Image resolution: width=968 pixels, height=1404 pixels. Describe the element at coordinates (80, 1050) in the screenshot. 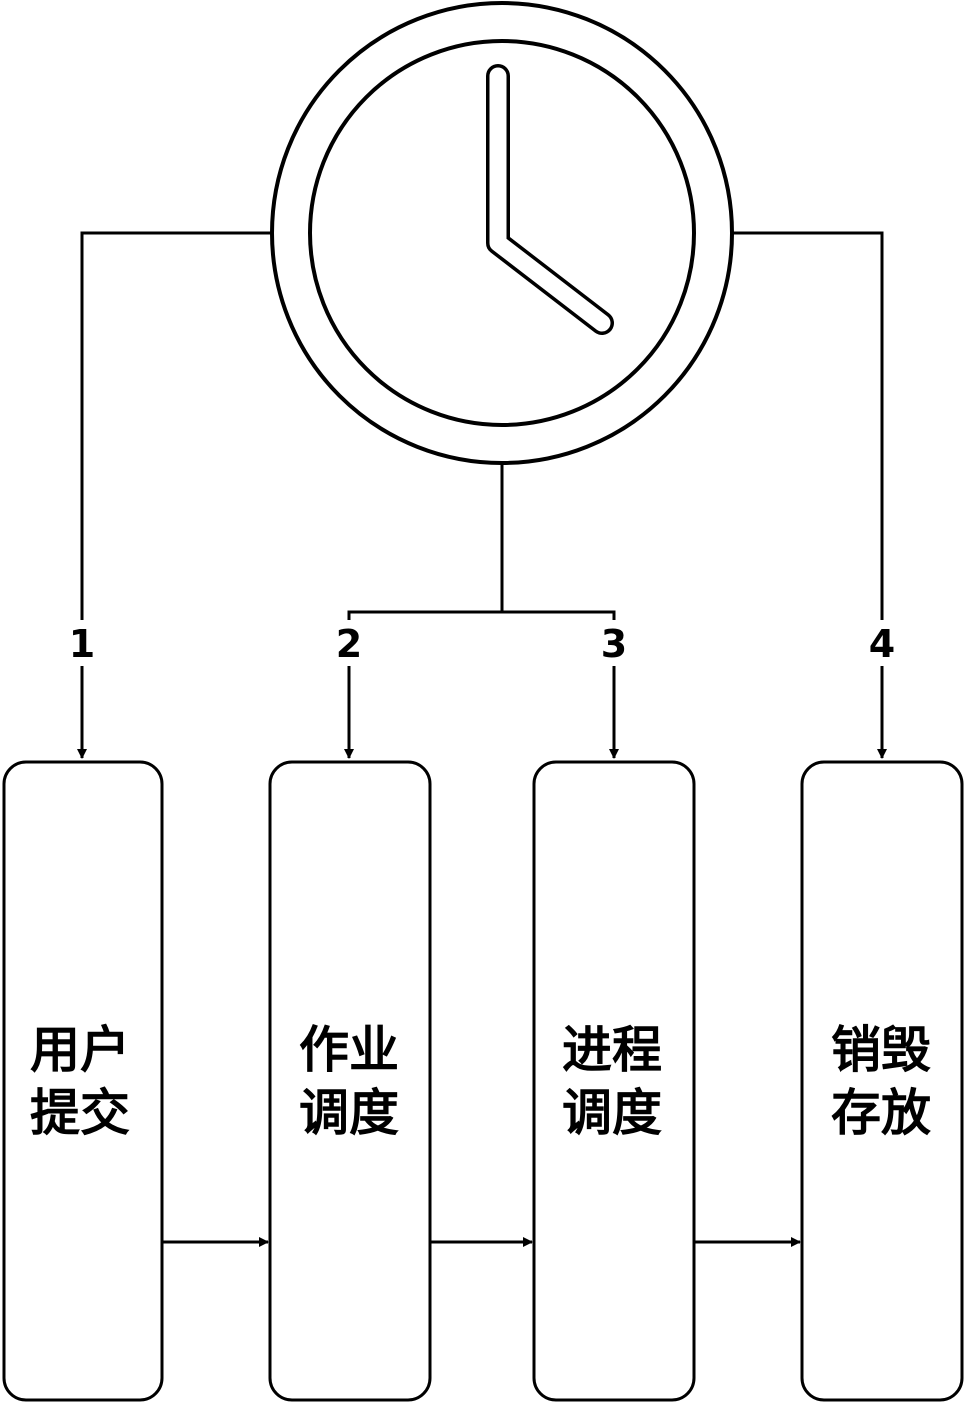

I see `stage-label-1-line1: 用户` at that location.